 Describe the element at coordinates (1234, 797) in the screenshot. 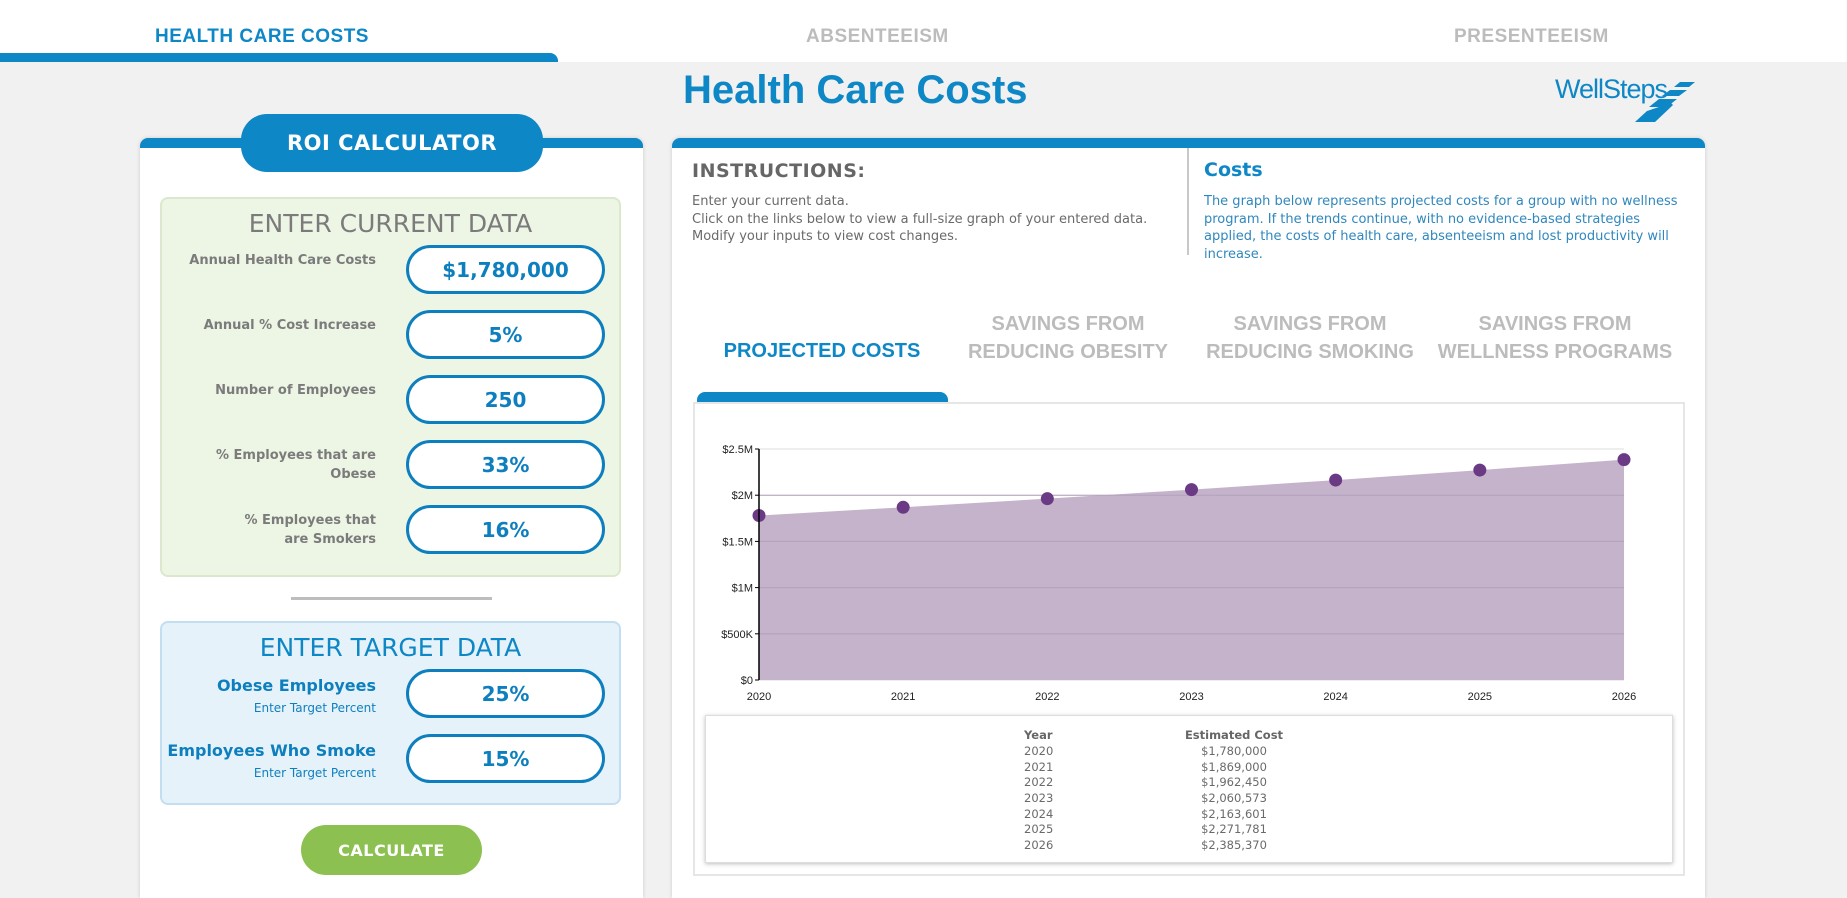

I see `cell-cost: $2,060,573` at that location.